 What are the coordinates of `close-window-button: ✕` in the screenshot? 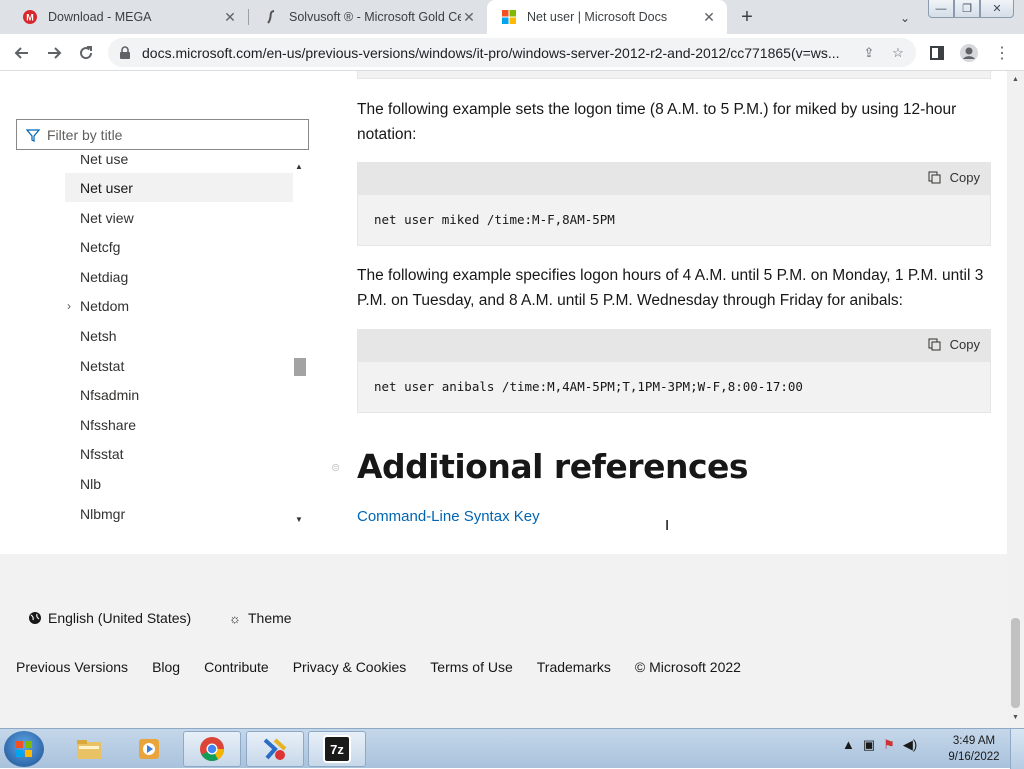 It's located at (997, 9).